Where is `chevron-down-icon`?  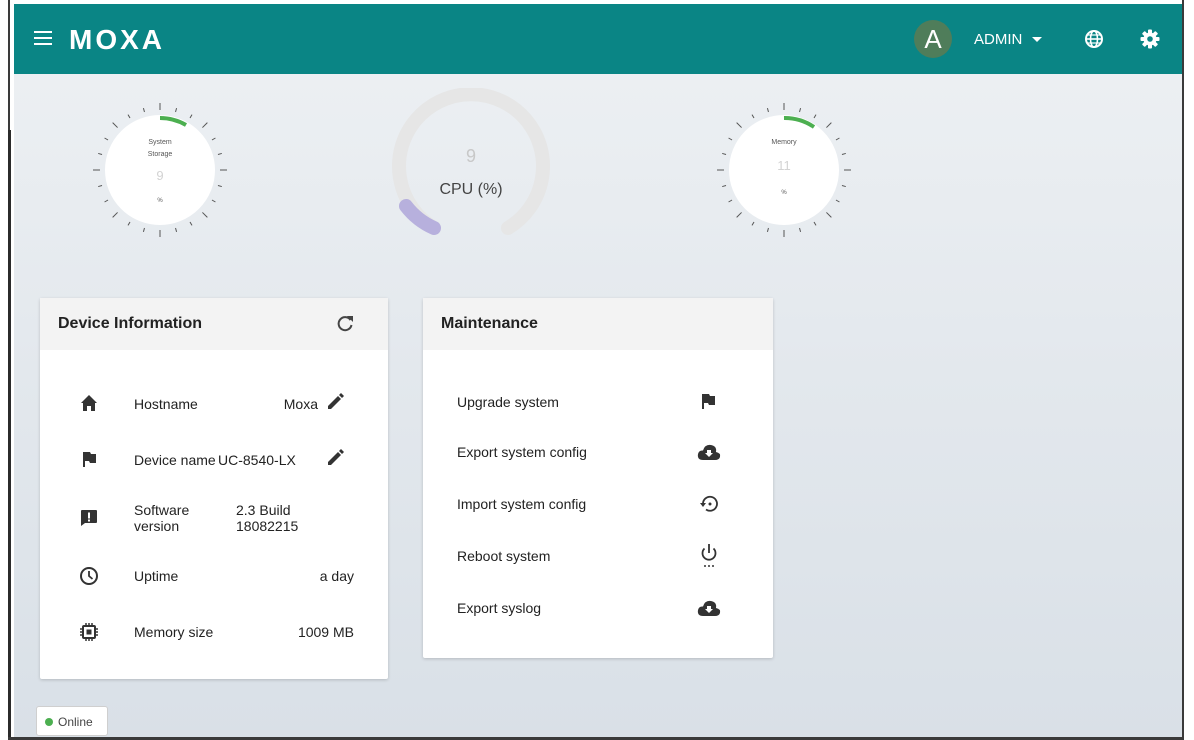 chevron-down-icon is located at coordinates (1037, 39).